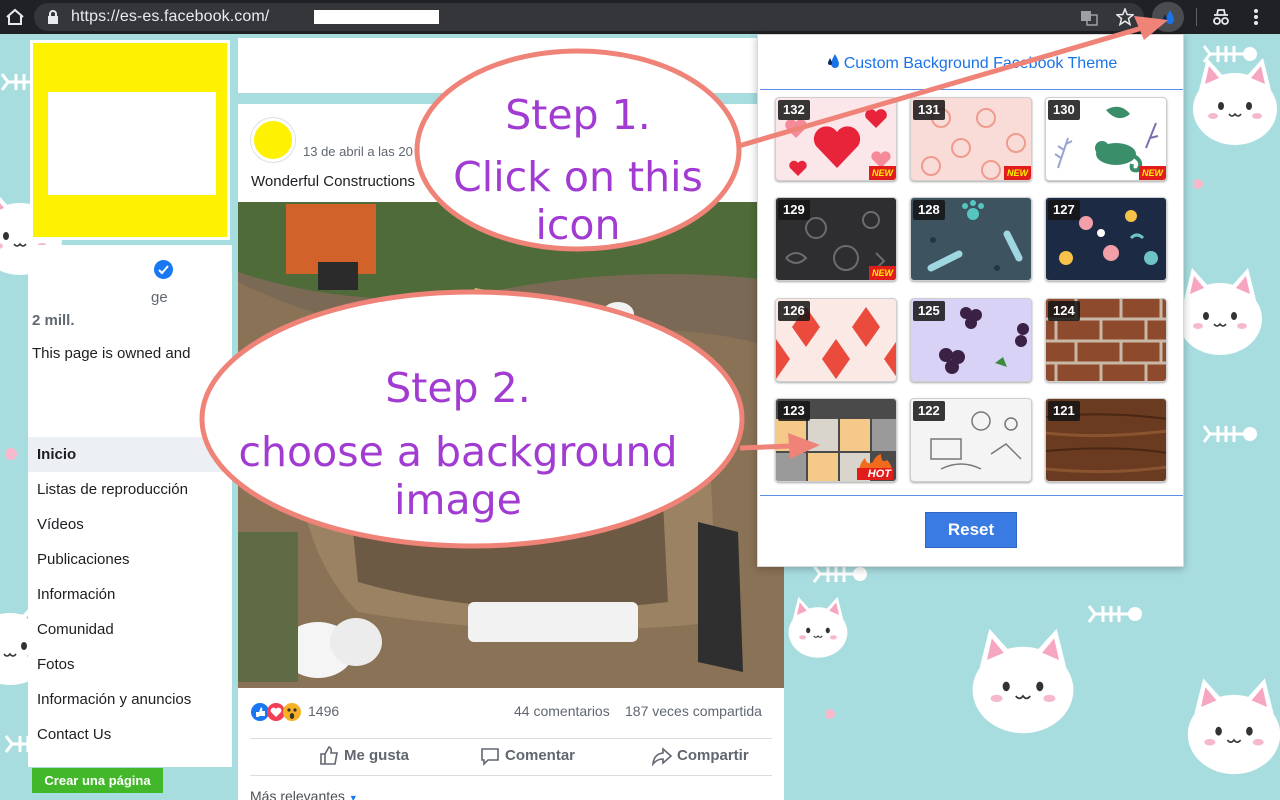 This screenshot has height=800, width=1280. Describe the element at coordinates (1064, 411) in the screenshot. I see `theme-number: 121` at that location.